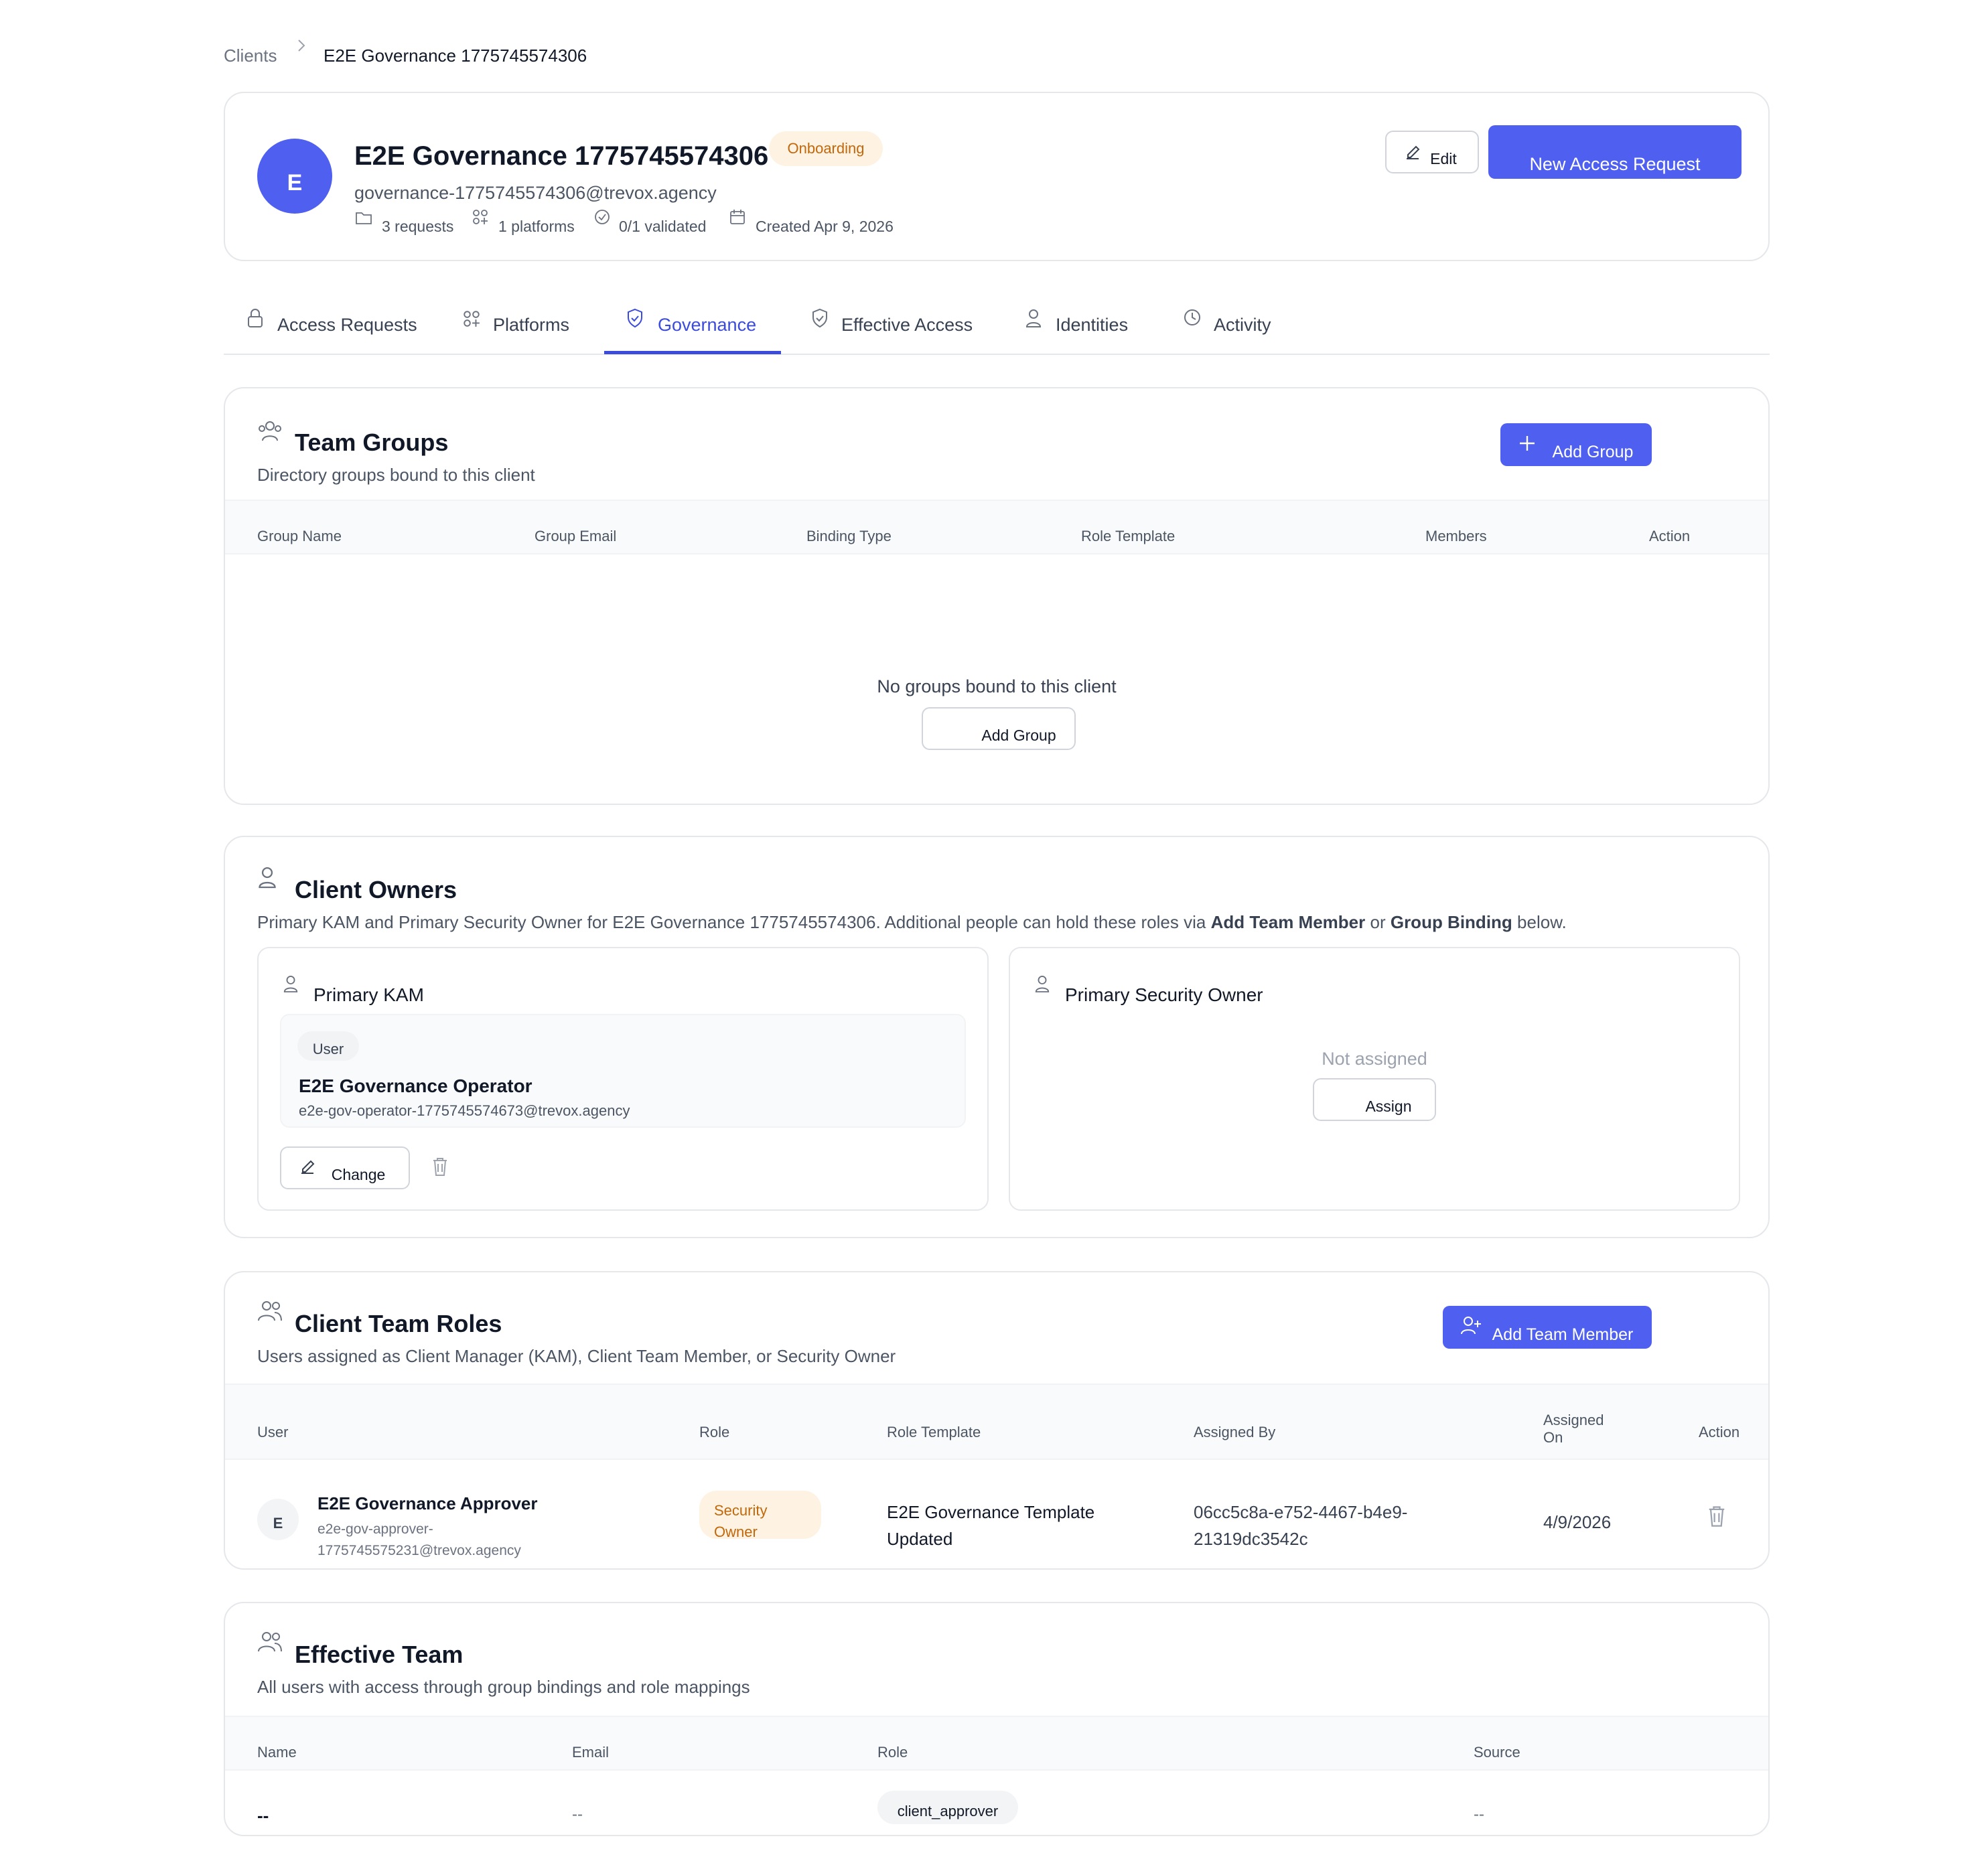 The width and height of the screenshot is (1988, 1863). I want to click on col-group-email: Group Email, so click(576, 536).